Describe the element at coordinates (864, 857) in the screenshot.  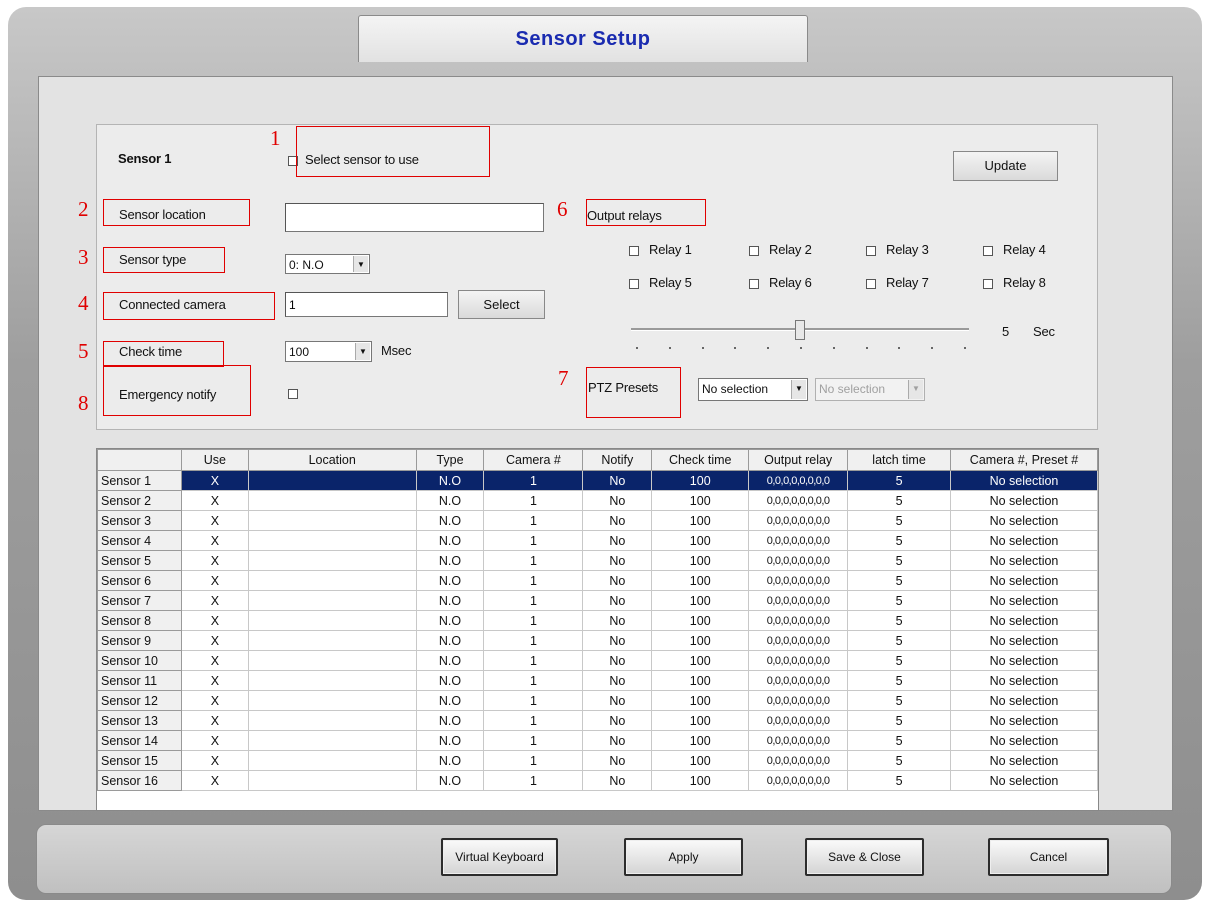
I see `save-close-button: Save & Close` at that location.